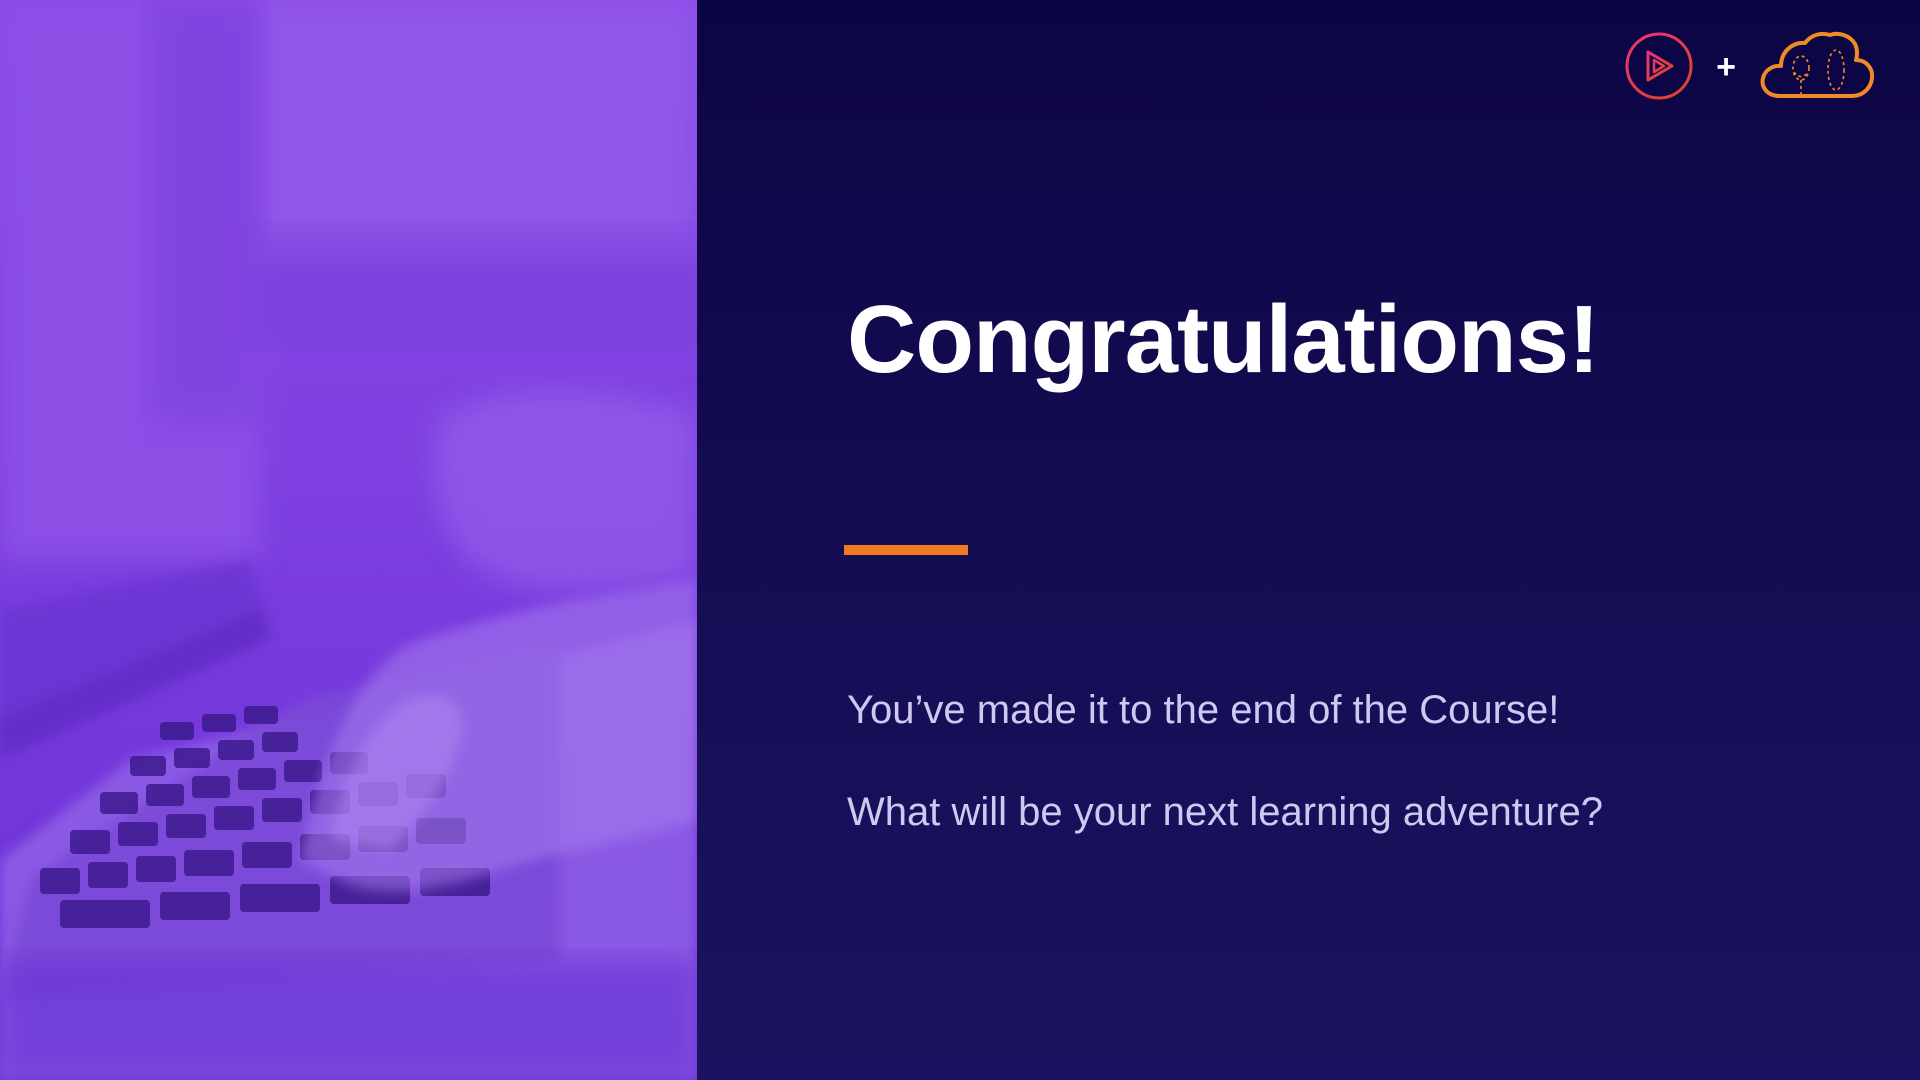 Image resolution: width=1920 pixels, height=1080 pixels. I want to click on play-circle-logo-icon, so click(1659, 68).